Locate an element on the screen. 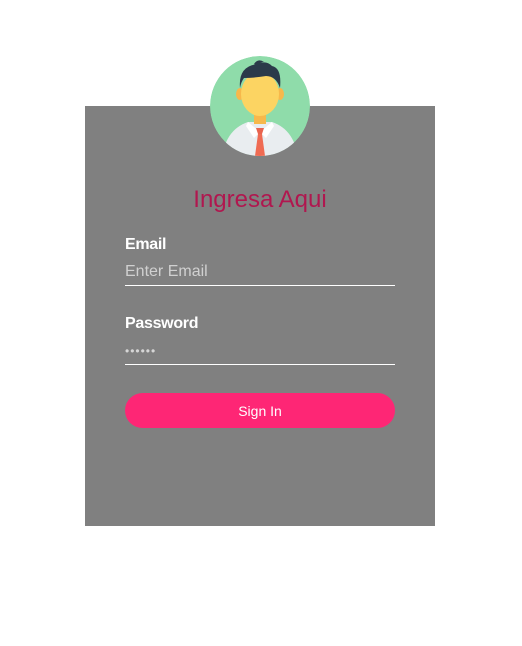 This screenshot has height=646, width=522. user-avatar-icon is located at coordinates (260, 106).